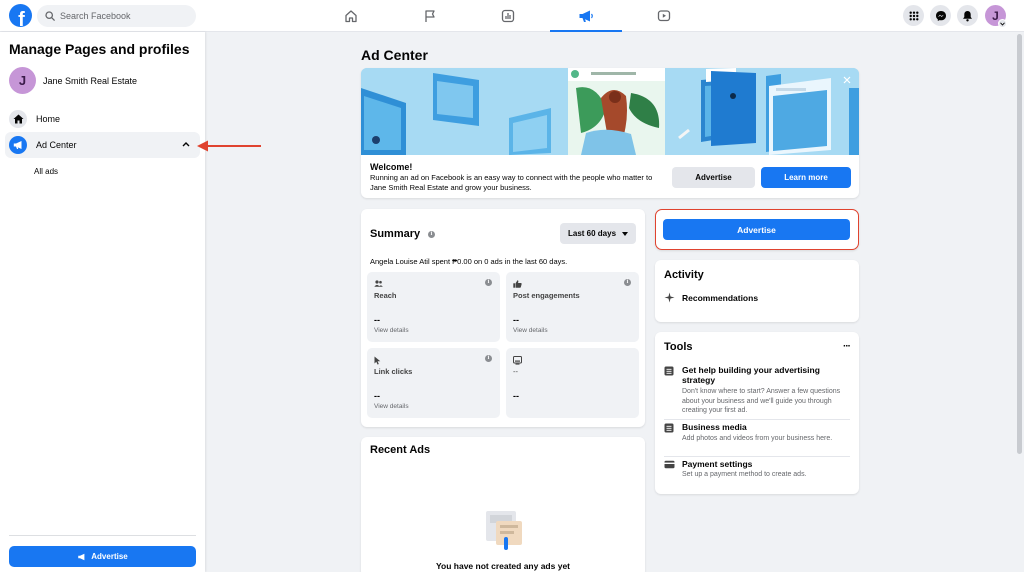  Describe the element at coordinates (393, 371) in the screenshot. I see `metric-label: Link clicks` at that location.